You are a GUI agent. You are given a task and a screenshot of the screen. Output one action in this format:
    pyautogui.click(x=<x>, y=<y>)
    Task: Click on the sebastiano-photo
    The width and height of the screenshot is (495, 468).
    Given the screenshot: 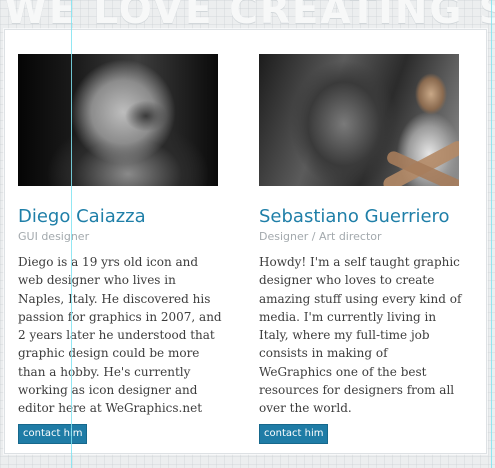 What is the action you would take?
    pyautogui.click(x=359, y=120)
    